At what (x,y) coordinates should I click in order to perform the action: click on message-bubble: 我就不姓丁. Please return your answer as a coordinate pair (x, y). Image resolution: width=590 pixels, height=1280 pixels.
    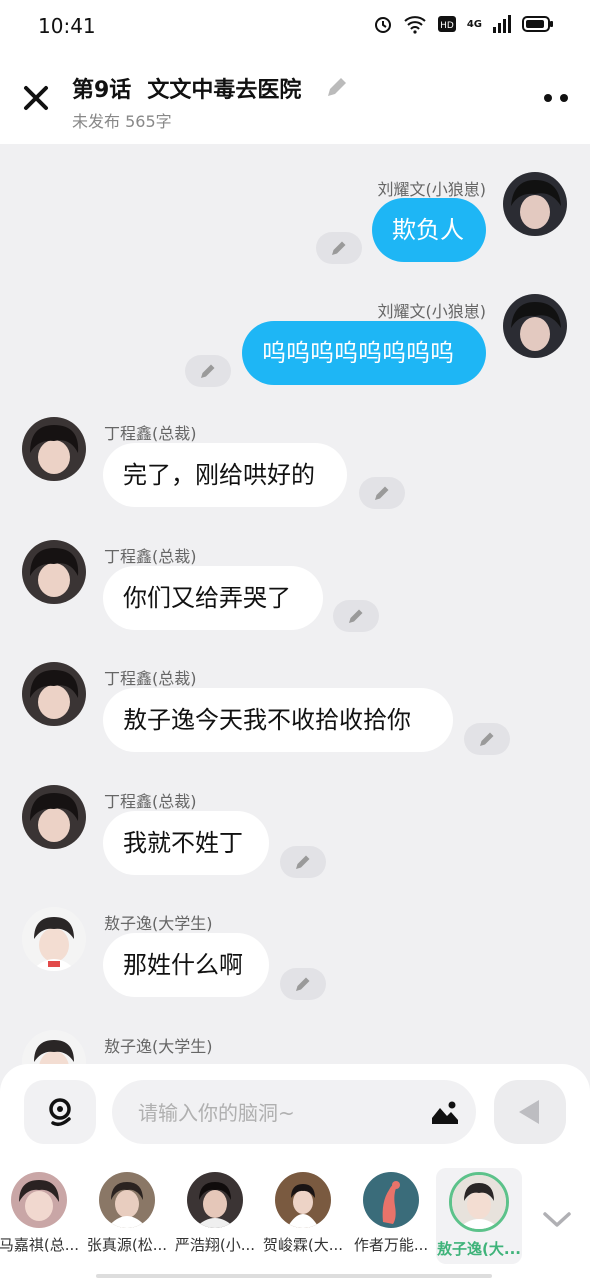
    Looking at the image, I should click on (186, 843).